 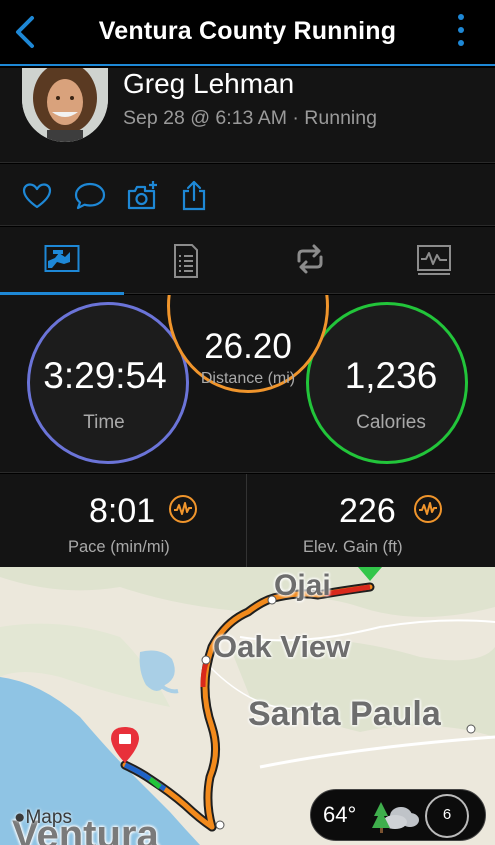 I want to click on heart-icon, so click(x=37, y=196).